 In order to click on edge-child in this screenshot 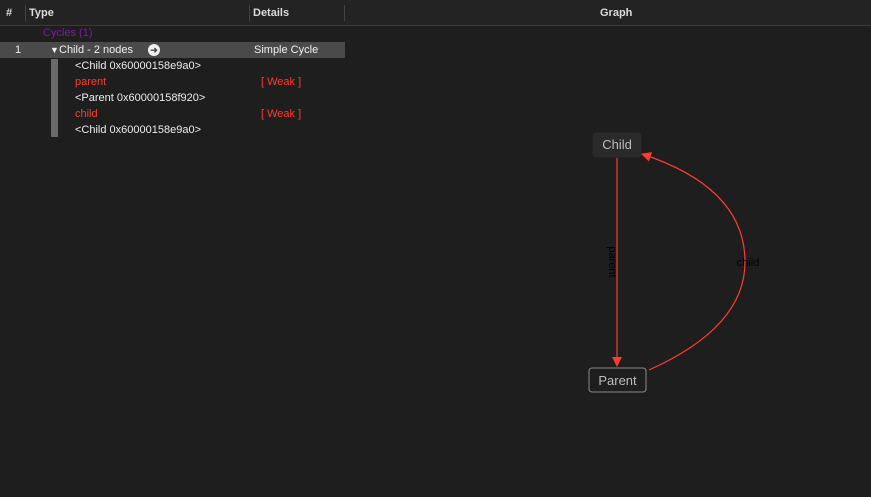, I will do `click(693, 261)`.